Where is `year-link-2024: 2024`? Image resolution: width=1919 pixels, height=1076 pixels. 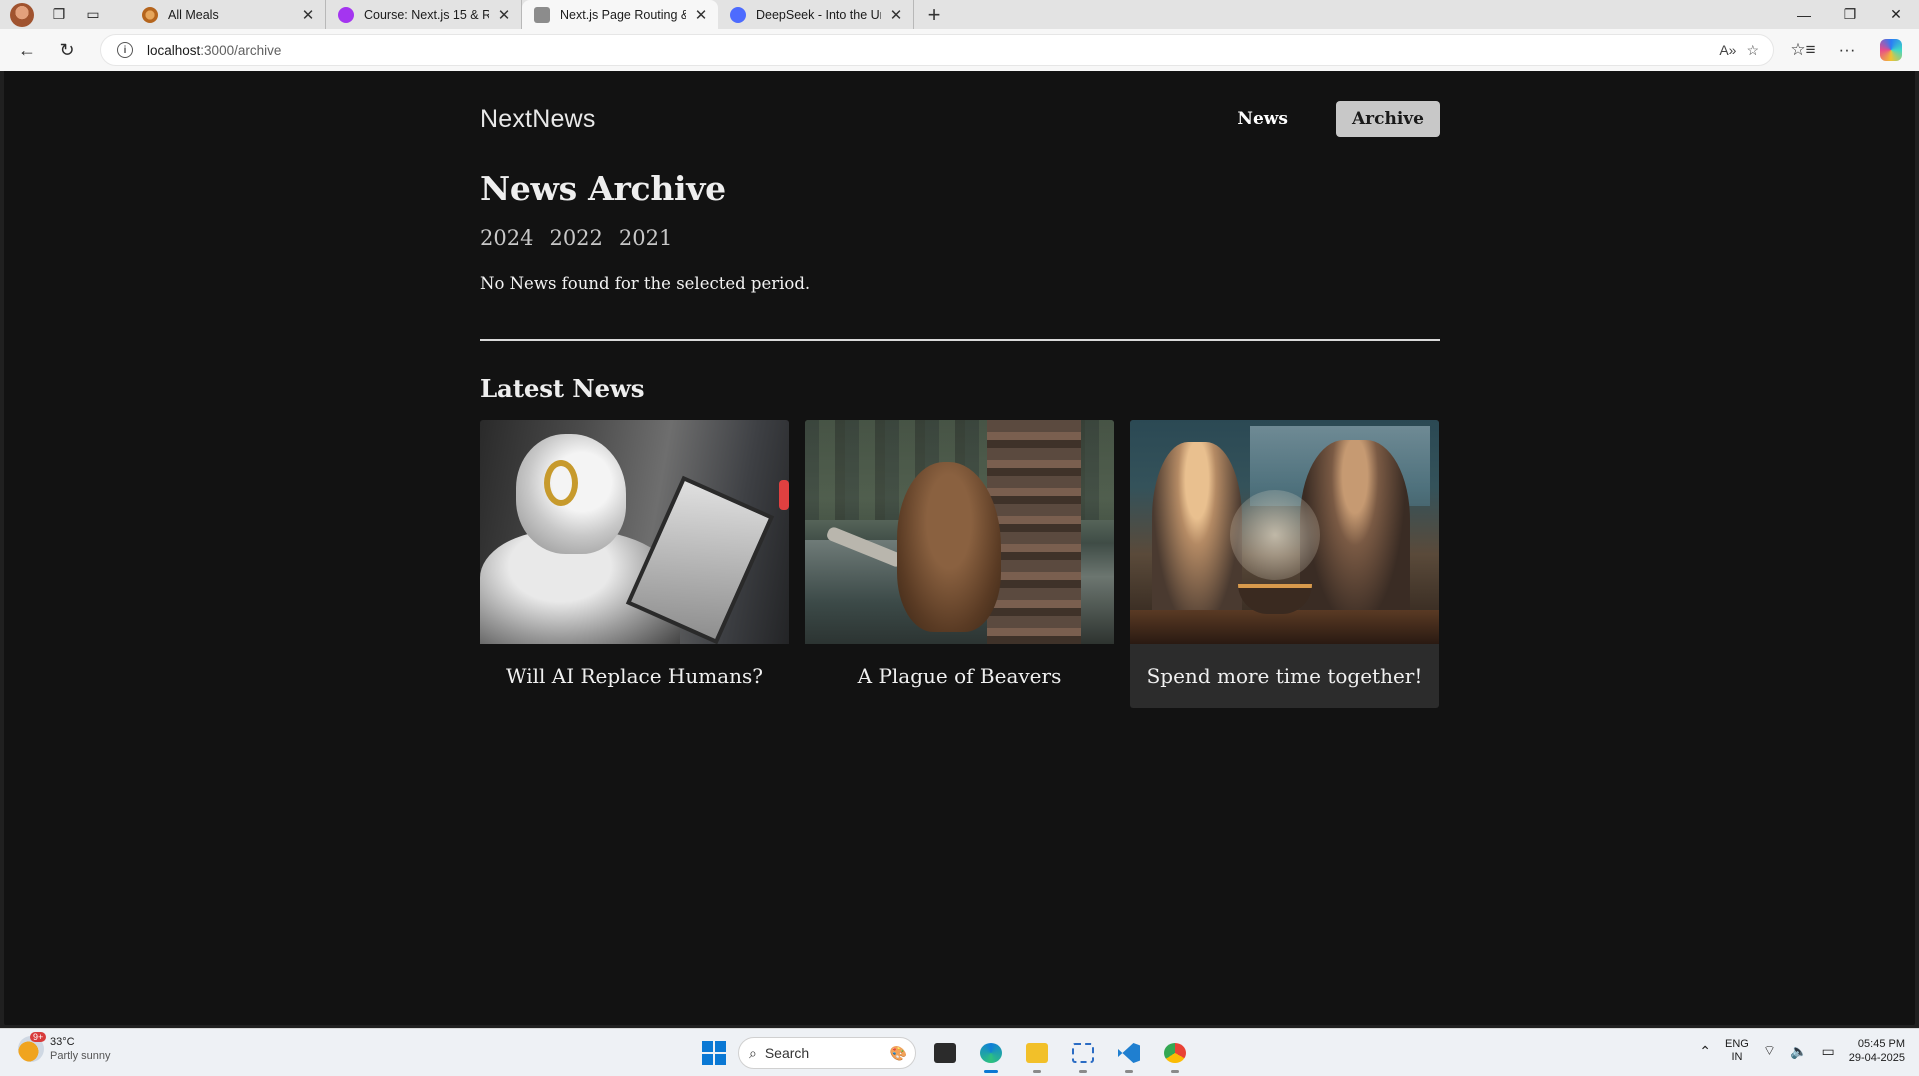 year-link-2024: 2024 is located at coordinates (506, 238).